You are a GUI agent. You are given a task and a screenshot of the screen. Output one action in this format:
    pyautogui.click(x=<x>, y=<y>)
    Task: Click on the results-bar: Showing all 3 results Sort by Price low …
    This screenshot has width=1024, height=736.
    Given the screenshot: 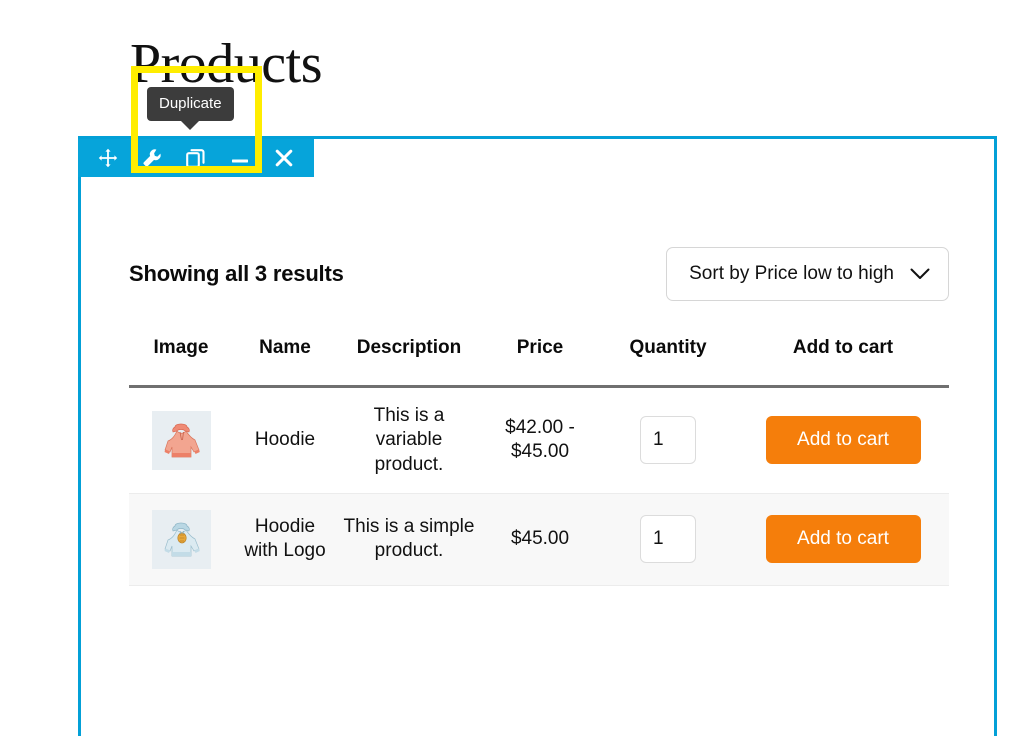 What is the action you would take?
    pyautogui.click(x=539, y=274)
    